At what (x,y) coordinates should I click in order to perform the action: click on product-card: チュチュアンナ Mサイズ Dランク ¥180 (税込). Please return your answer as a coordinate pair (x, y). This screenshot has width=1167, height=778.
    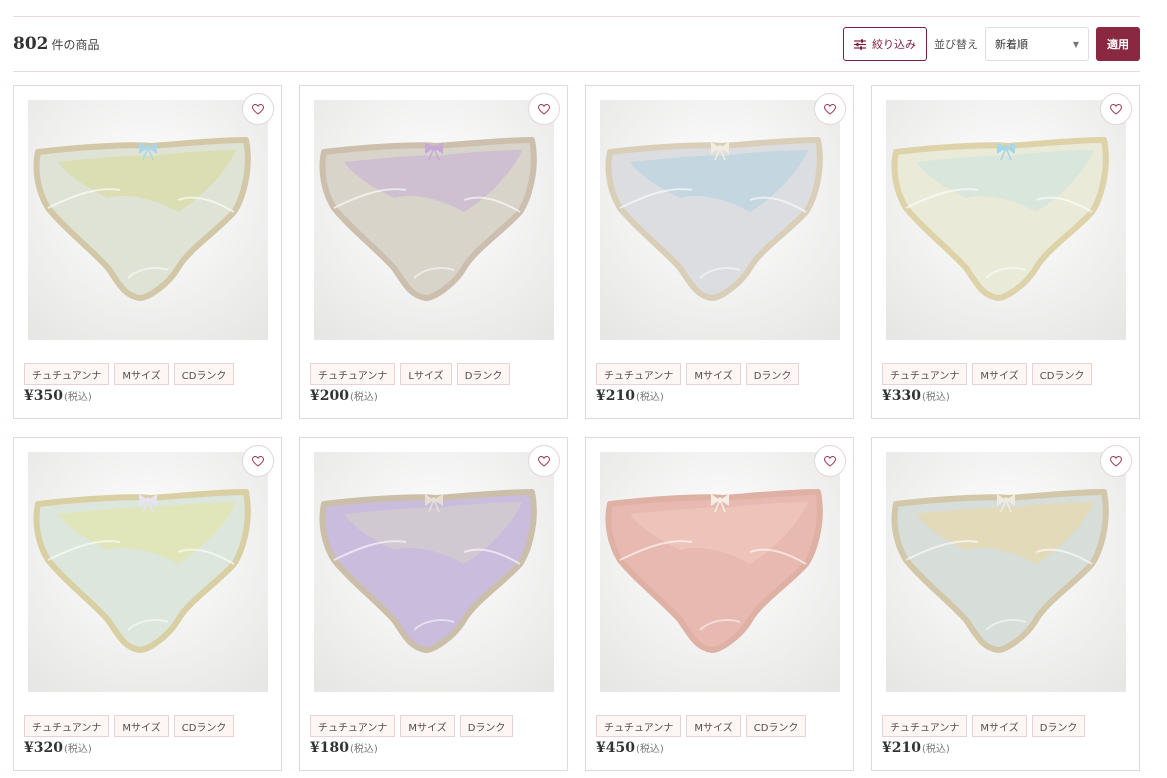
    Looking at the image, I should click on (433, 604).